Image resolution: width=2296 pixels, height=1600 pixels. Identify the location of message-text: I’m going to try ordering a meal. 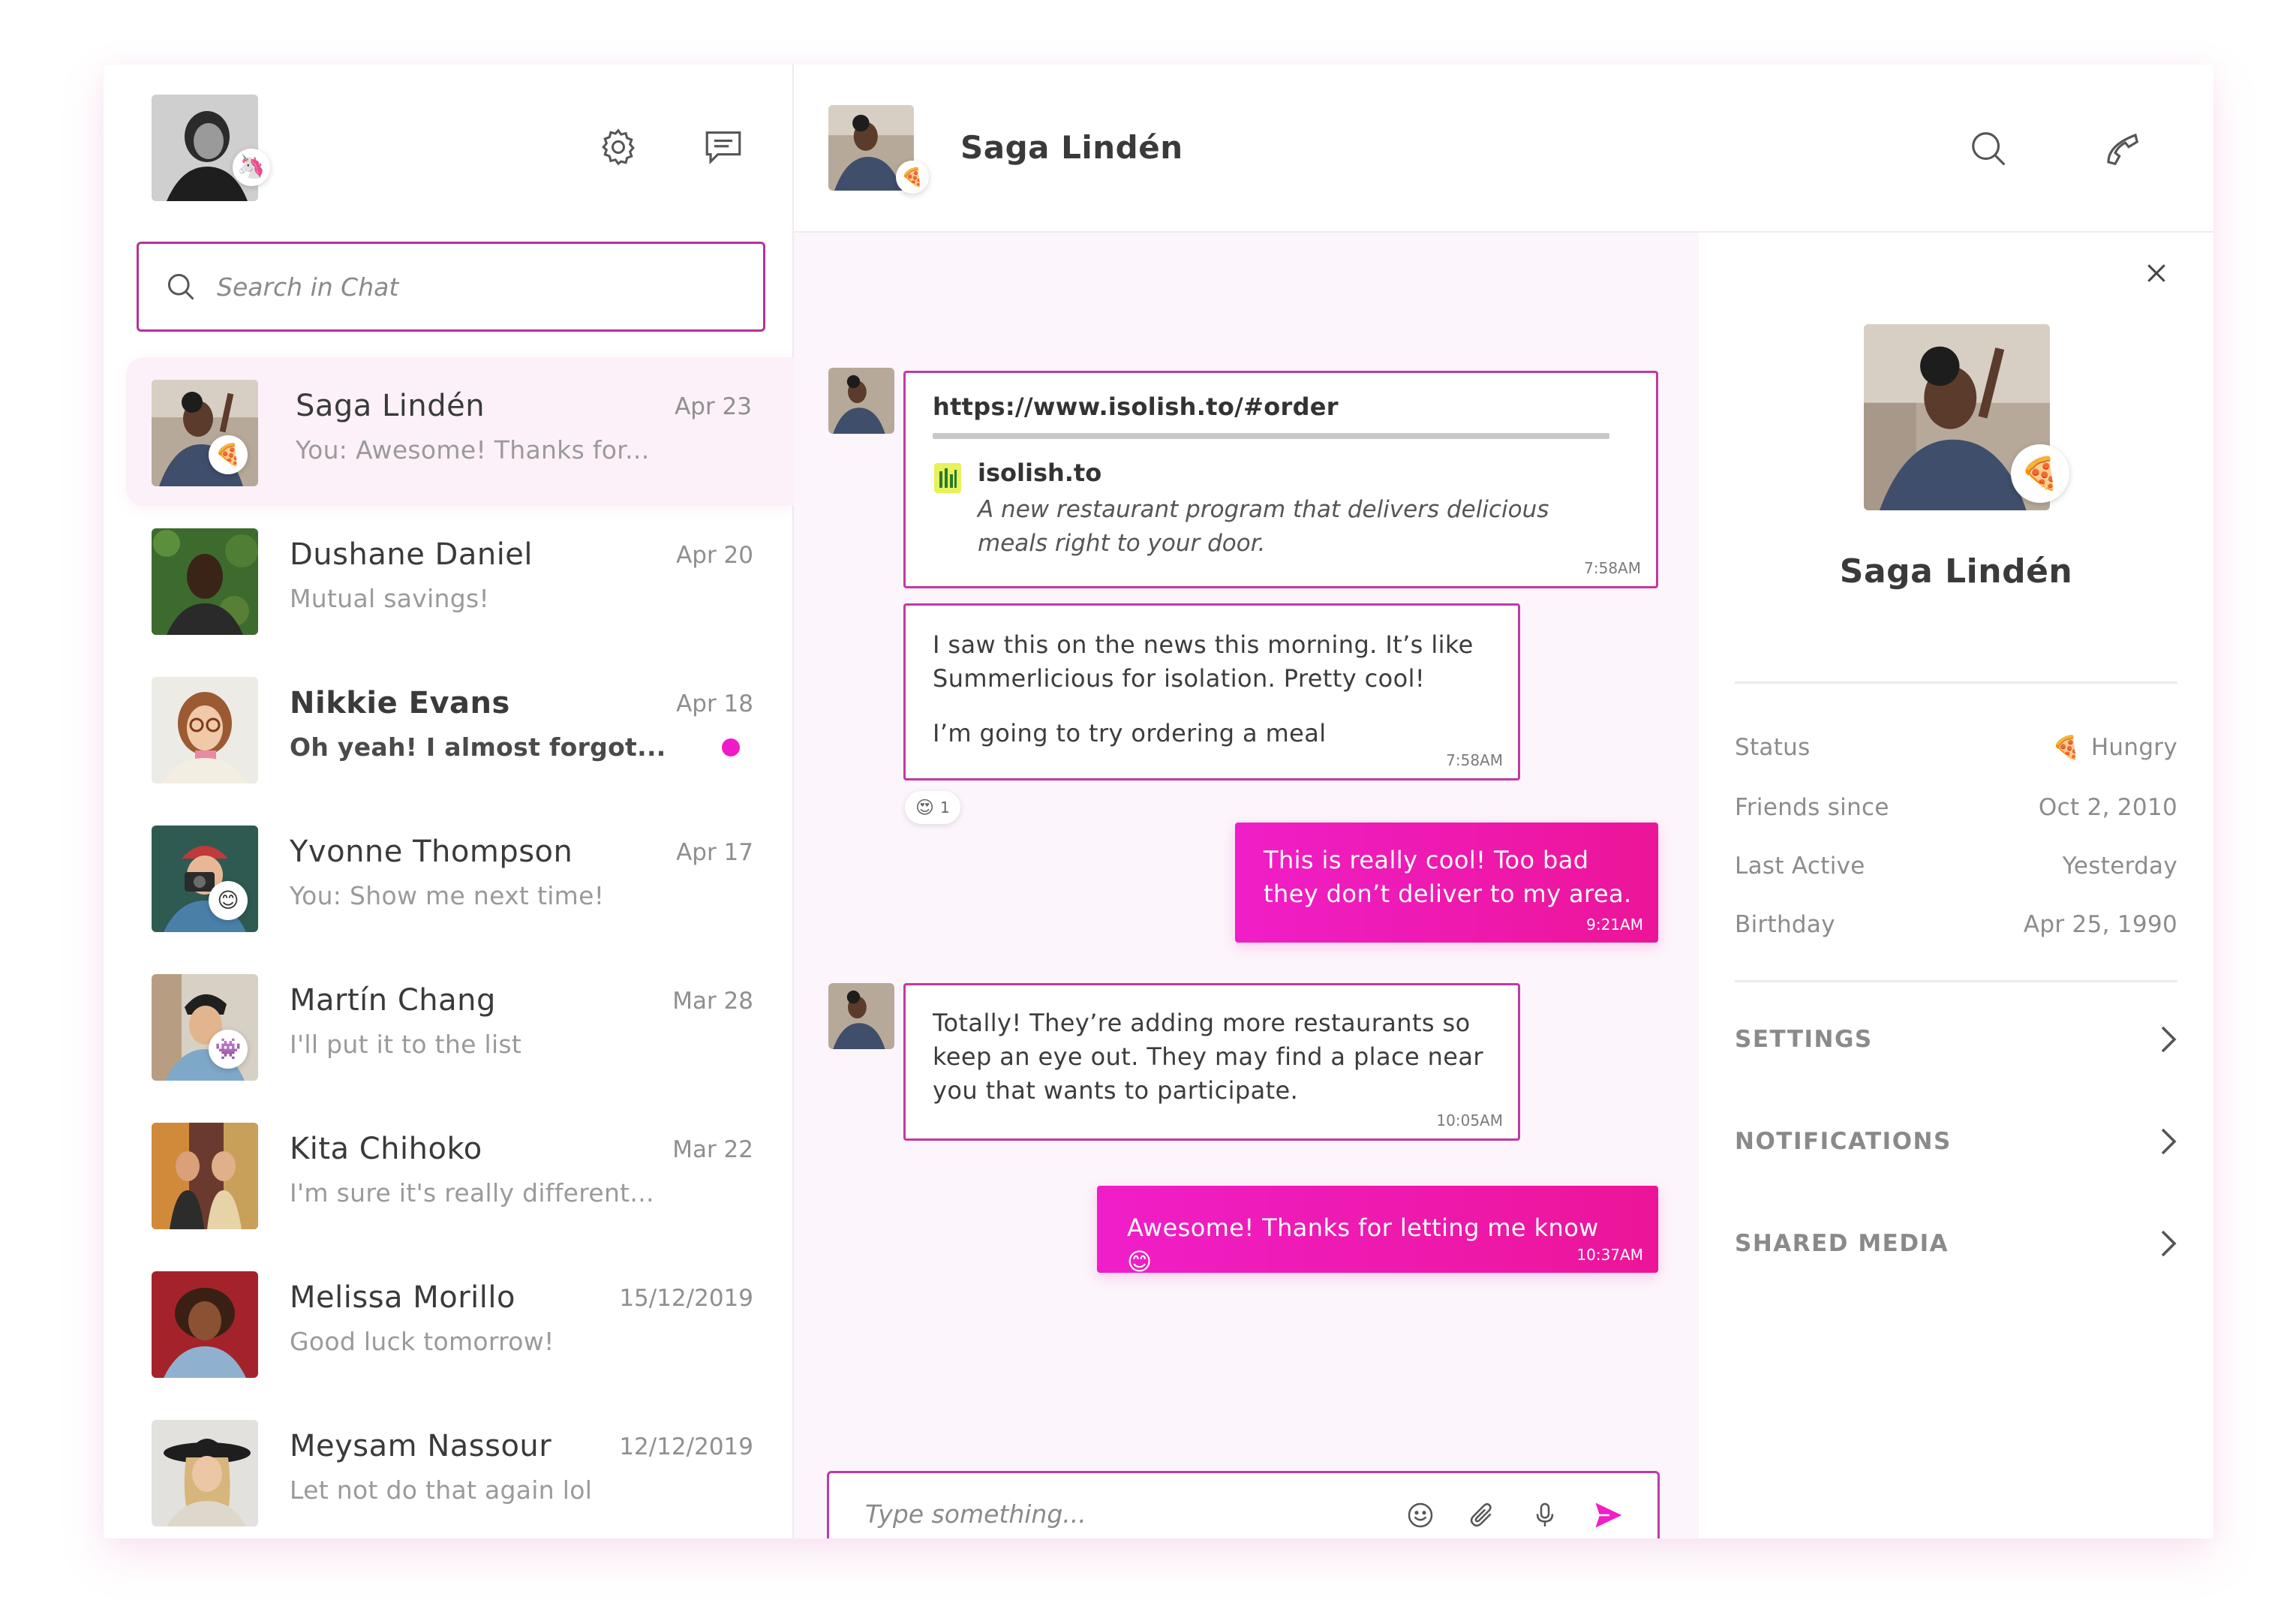
(1130, 733).